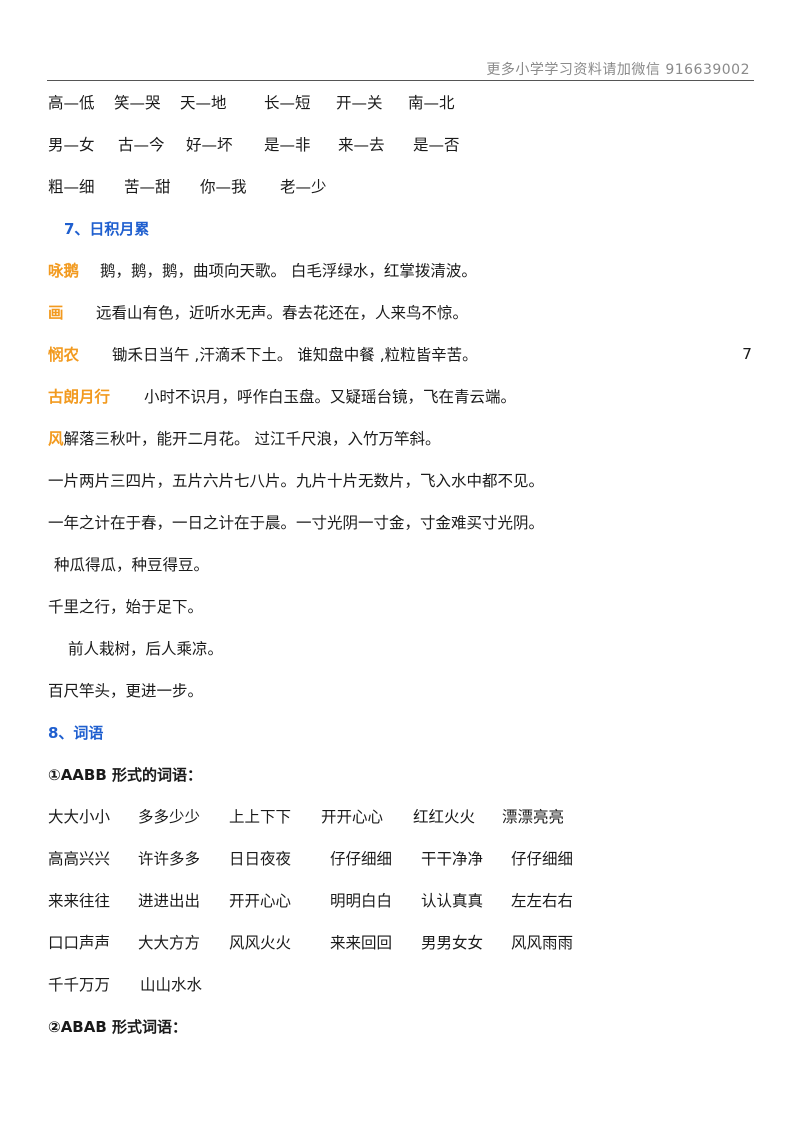 The height and width of the screenshot is (1132, 800). What do you see at coordinates (137, 103) in the screenshot?
I see `antonym-pair: 笑—哭` at bounding box center [137, 103].